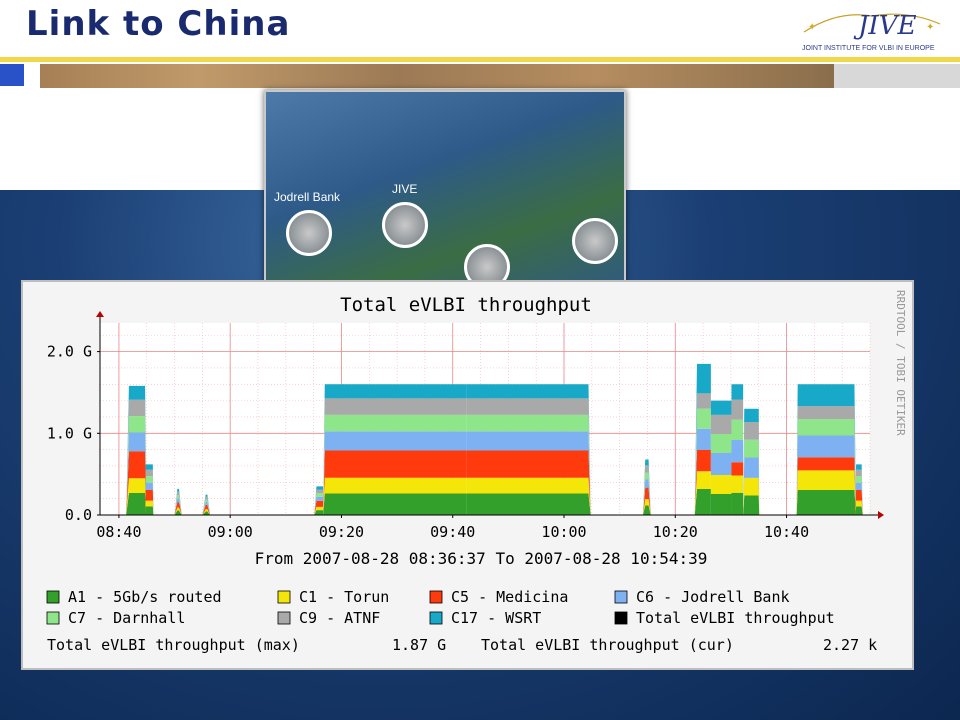 The height and width of the screenshot is (720, 960). Describe the element at coordinates (405, 225) in the screenshot. I see `jive-correlator-icon` at that location.